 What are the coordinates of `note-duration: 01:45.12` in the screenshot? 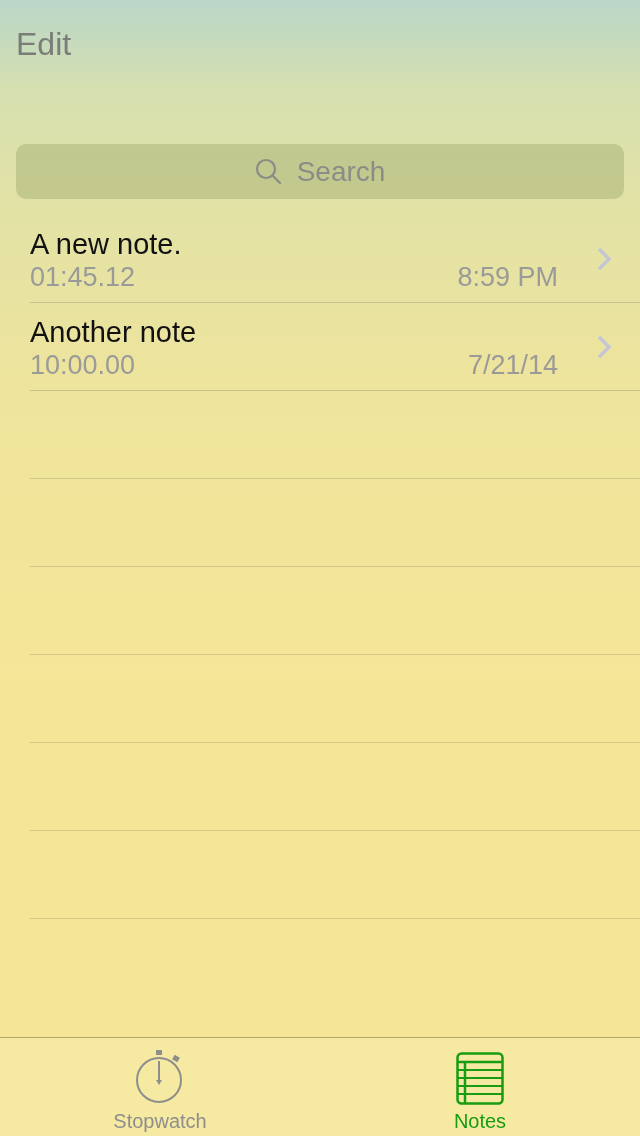 It's located at (83, 276).